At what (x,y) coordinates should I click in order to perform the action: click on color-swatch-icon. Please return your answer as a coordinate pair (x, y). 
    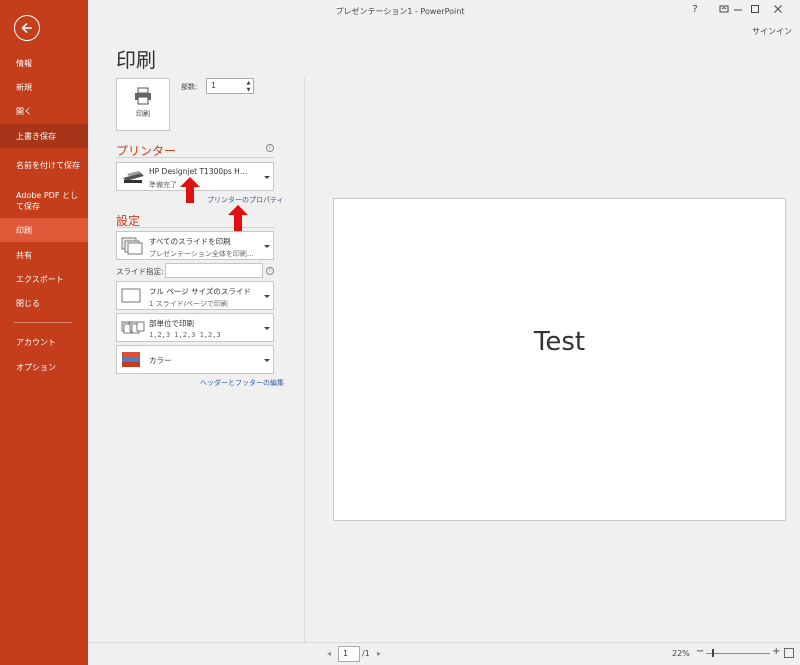
    Looking at the image, I should click on (131, 359).